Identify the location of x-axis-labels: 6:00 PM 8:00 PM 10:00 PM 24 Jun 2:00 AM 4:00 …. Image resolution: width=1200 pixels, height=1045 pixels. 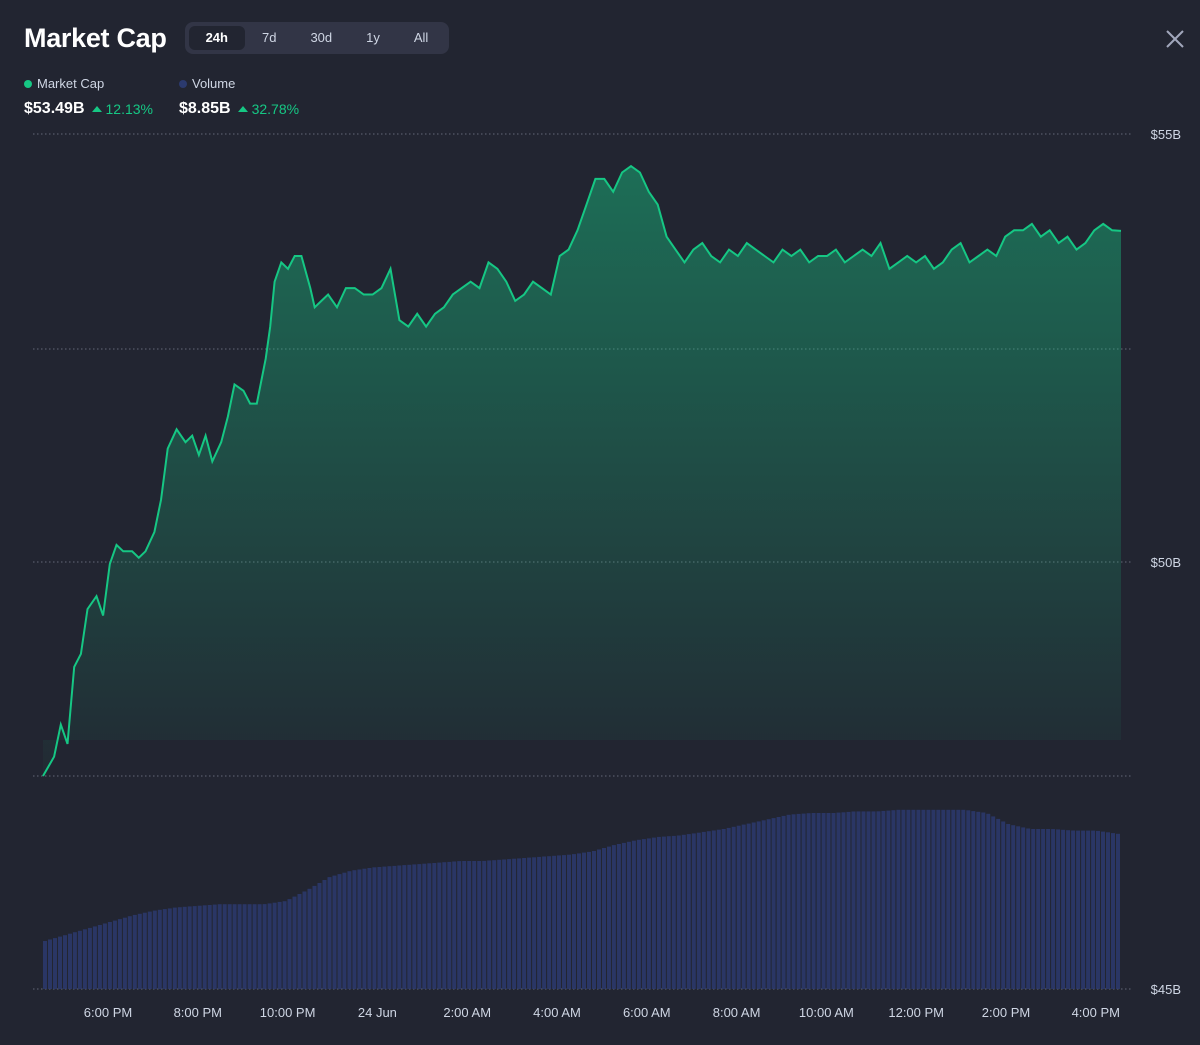
(602, 1012).